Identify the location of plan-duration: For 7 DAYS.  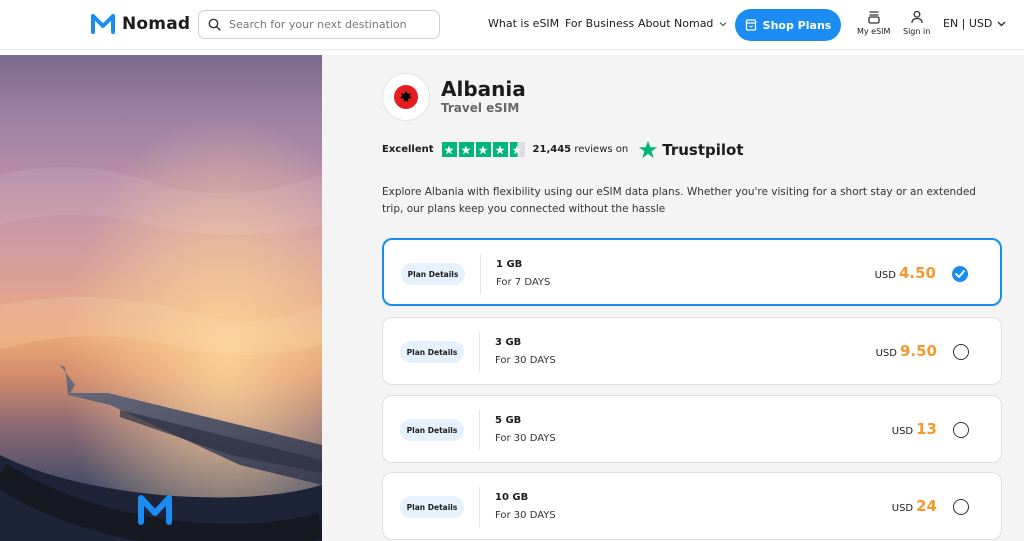
(523, 282).